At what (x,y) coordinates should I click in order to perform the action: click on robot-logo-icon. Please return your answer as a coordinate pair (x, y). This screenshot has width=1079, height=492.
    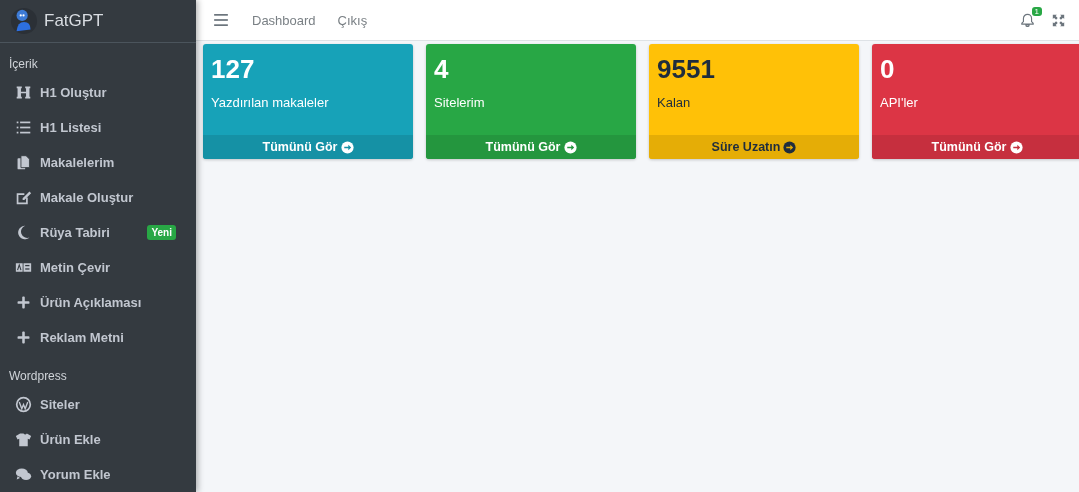
    Looking at the image, I should click on (24, 21).